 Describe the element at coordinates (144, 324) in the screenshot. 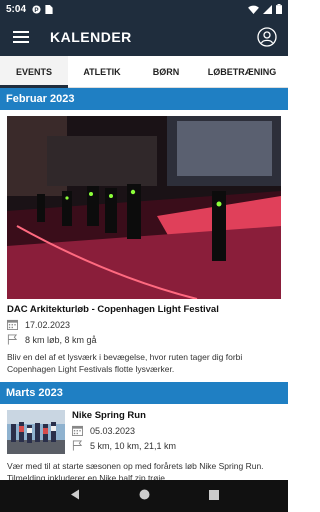

I see `event-date-row: 17.02.2023` at that location.